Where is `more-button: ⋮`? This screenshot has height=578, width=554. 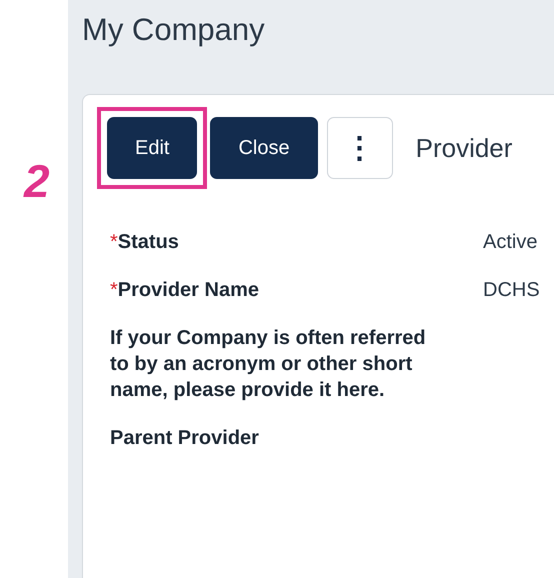
more-button: ⋮ is located at coordinates (359, 148).